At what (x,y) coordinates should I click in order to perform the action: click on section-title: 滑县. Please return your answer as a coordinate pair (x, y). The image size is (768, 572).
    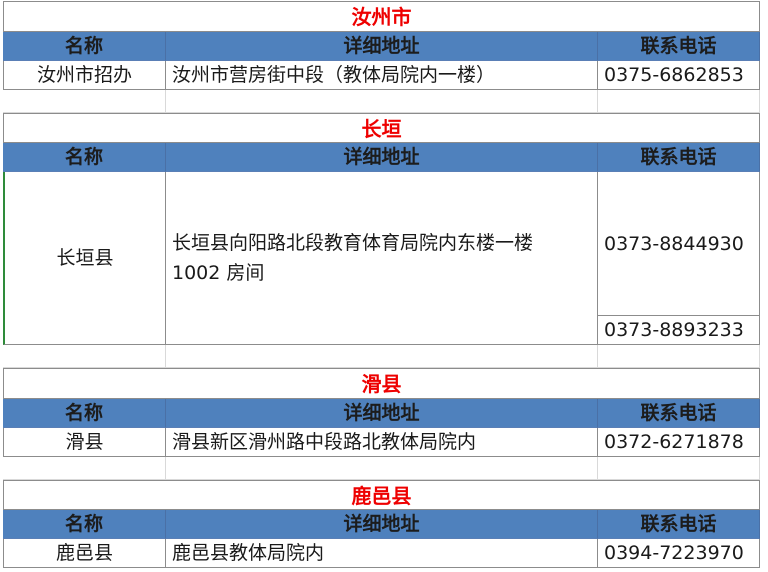
    Looking at the image, I should click on (381, 383).